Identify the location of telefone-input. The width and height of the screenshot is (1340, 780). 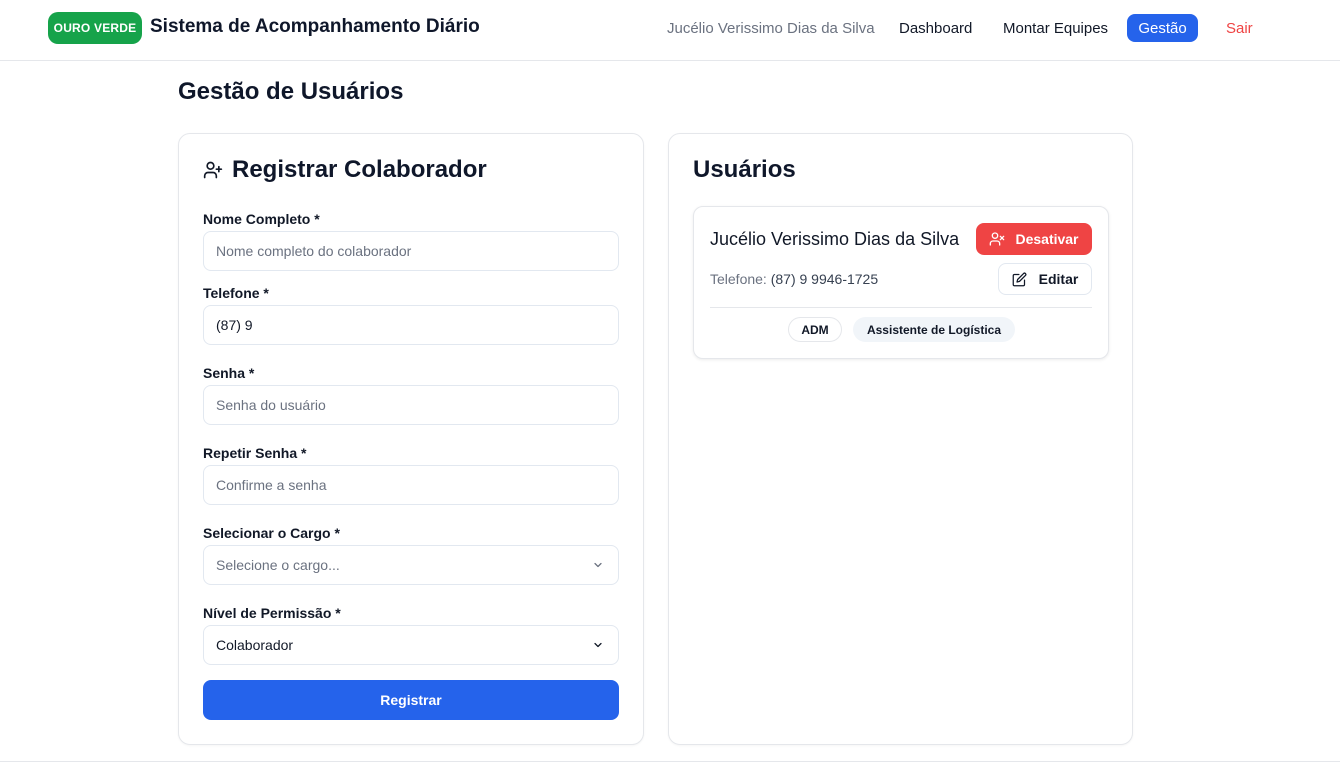
(411, 325).